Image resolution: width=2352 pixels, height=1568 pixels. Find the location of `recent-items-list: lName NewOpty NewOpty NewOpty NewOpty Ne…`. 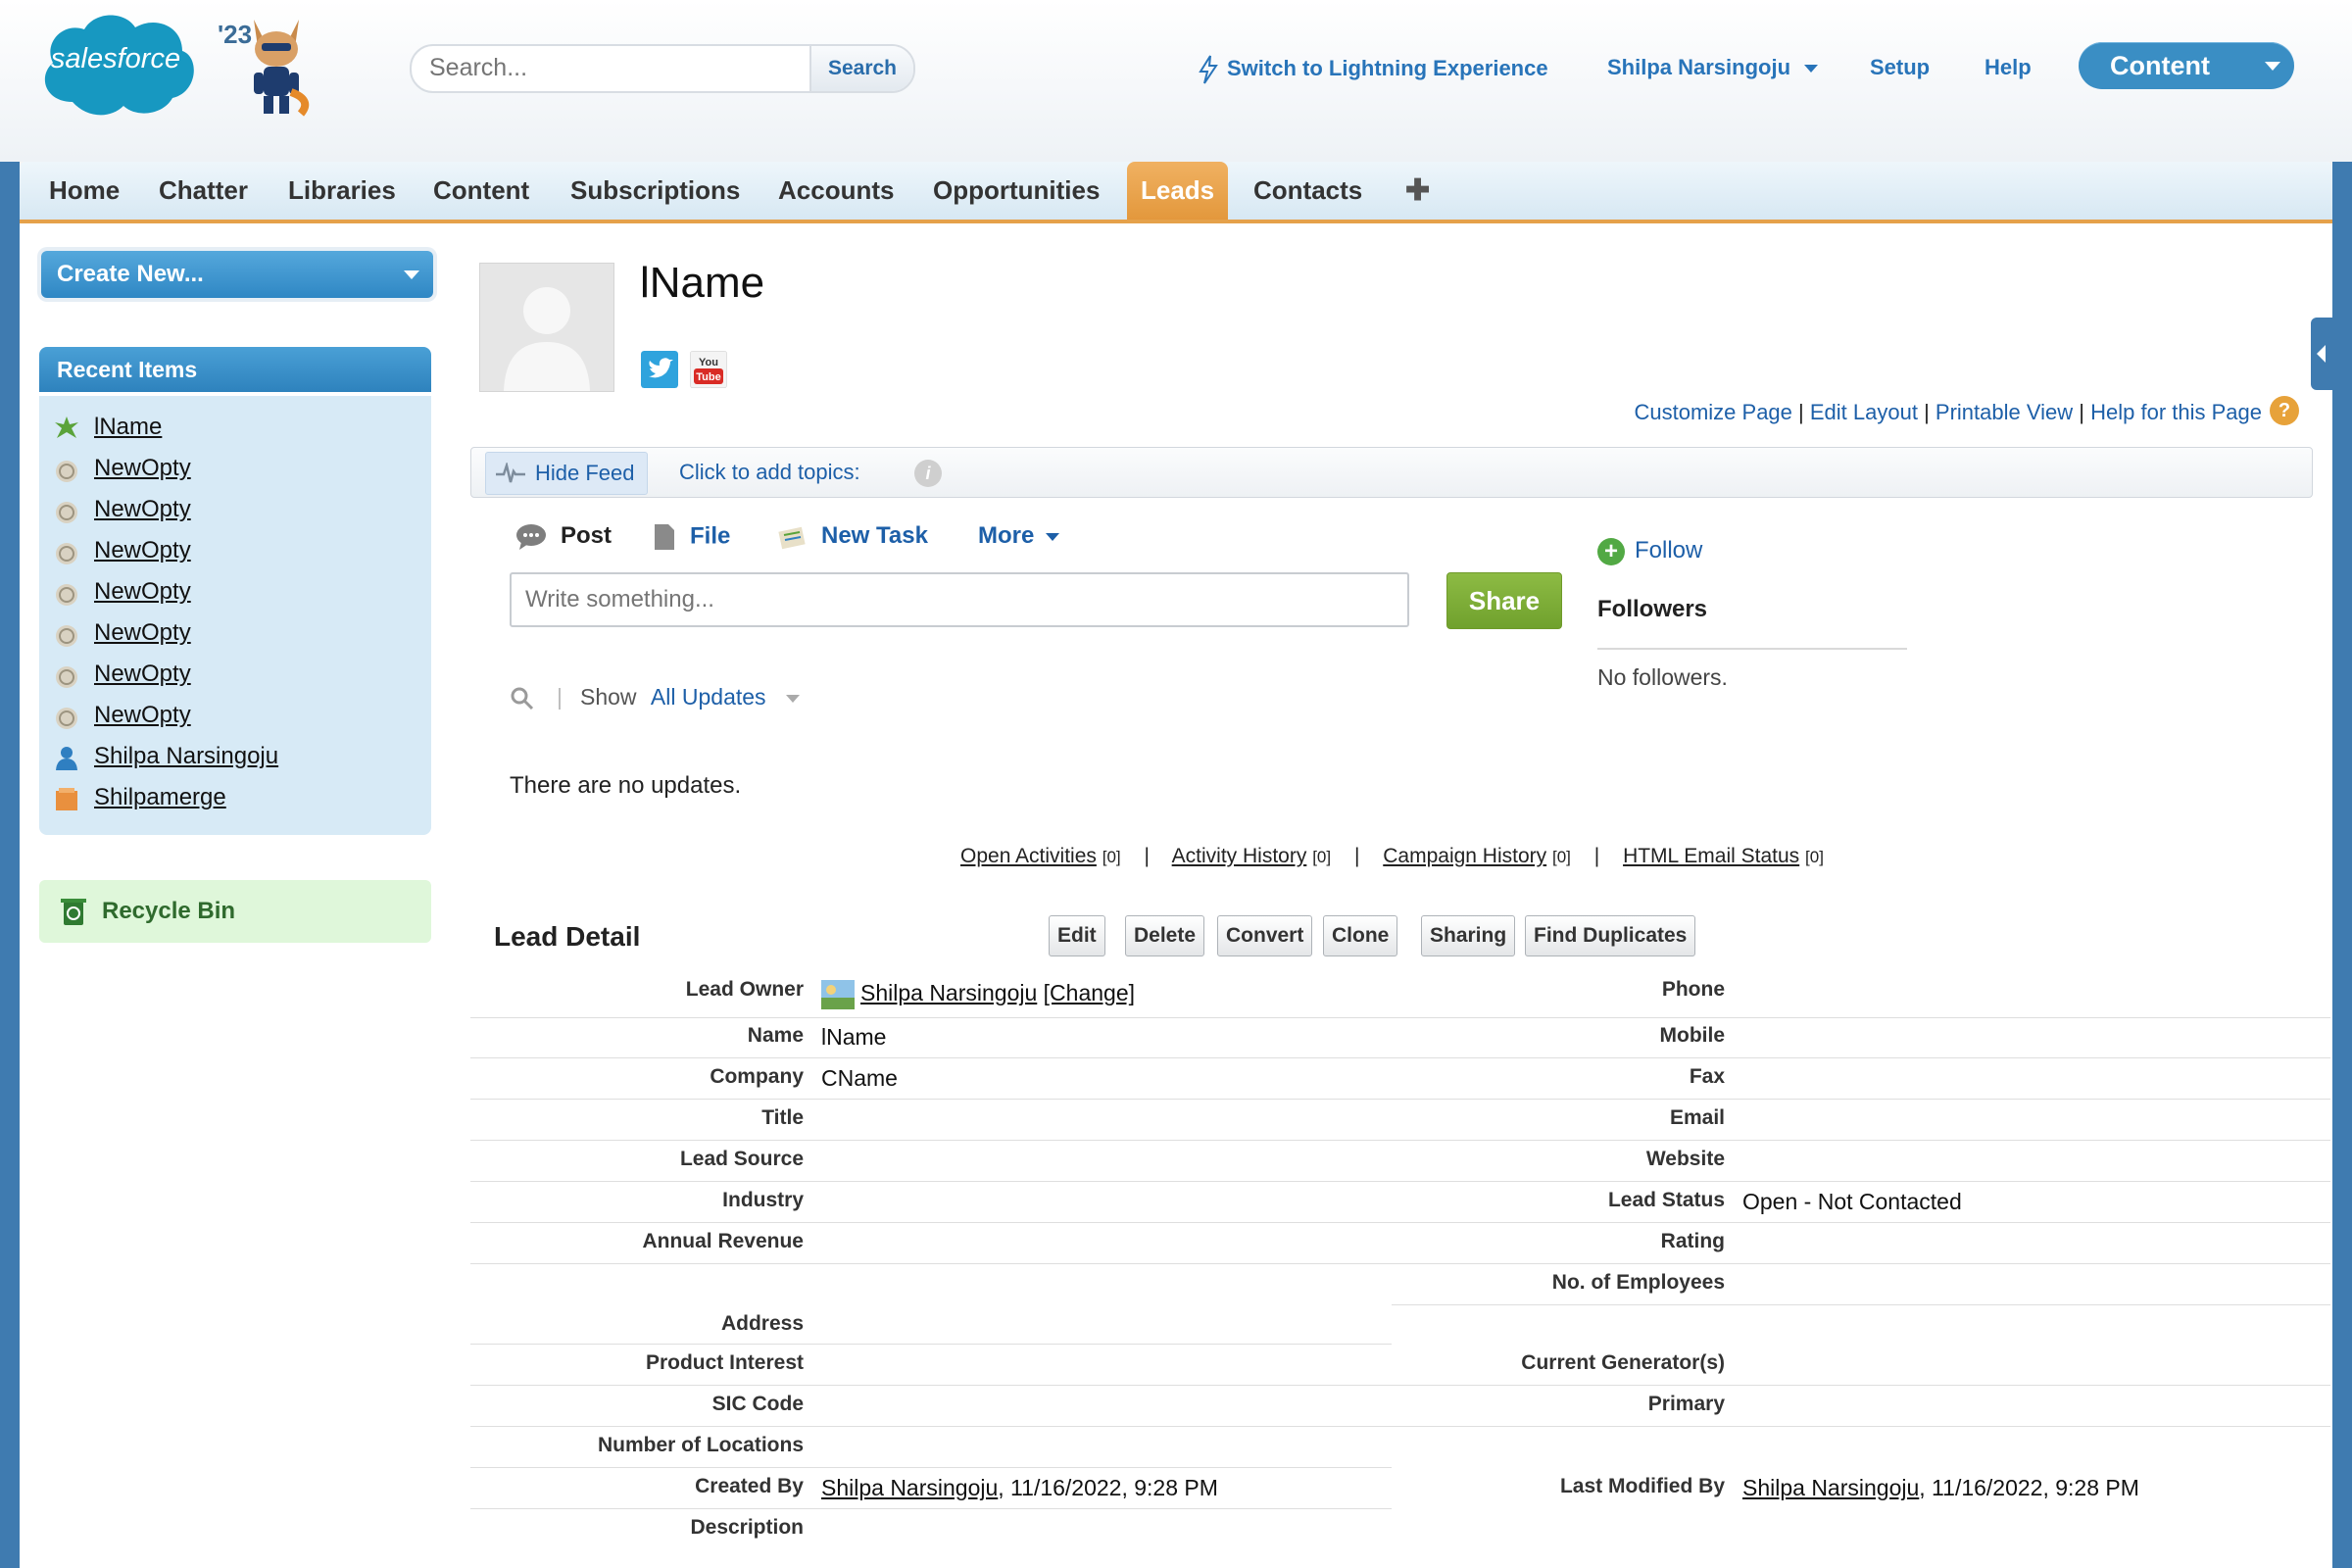

recent-items-list: lName NewOpty NewOpty NewOpty NewOpty Ne… is located at coordinates (235, 615).